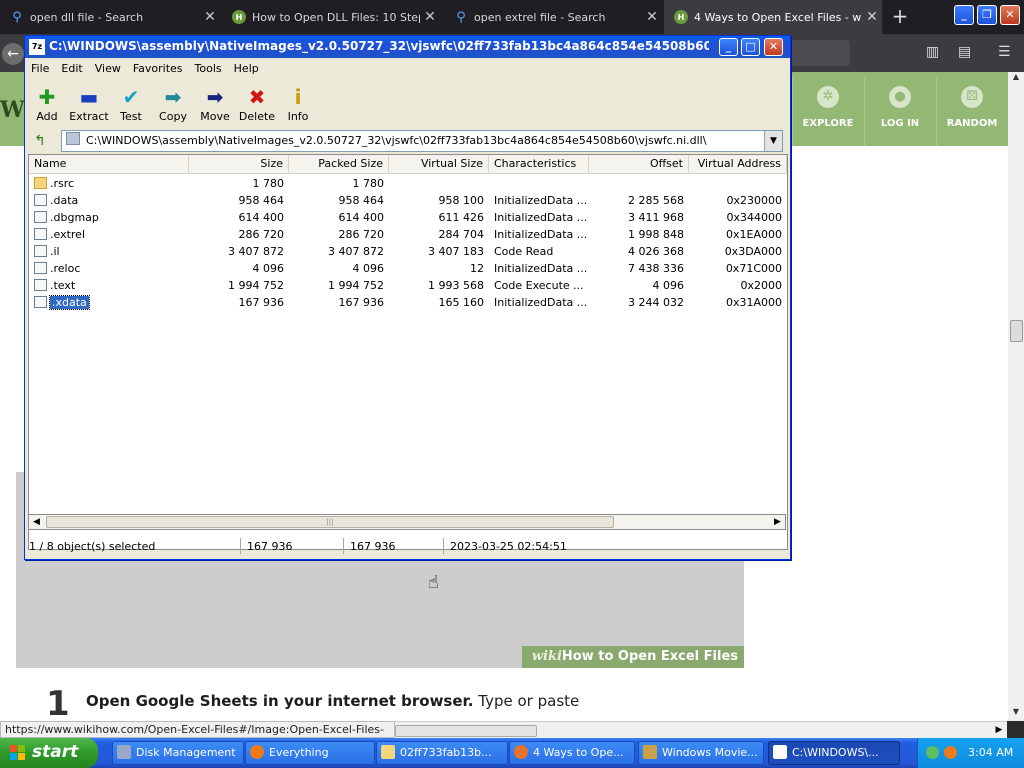 Image resolution: width=1024 pixels, height=768 pixels. Describe the element at coordinates (987, 15) in the screenshot. I see `maximize-button: ❐` at that location.